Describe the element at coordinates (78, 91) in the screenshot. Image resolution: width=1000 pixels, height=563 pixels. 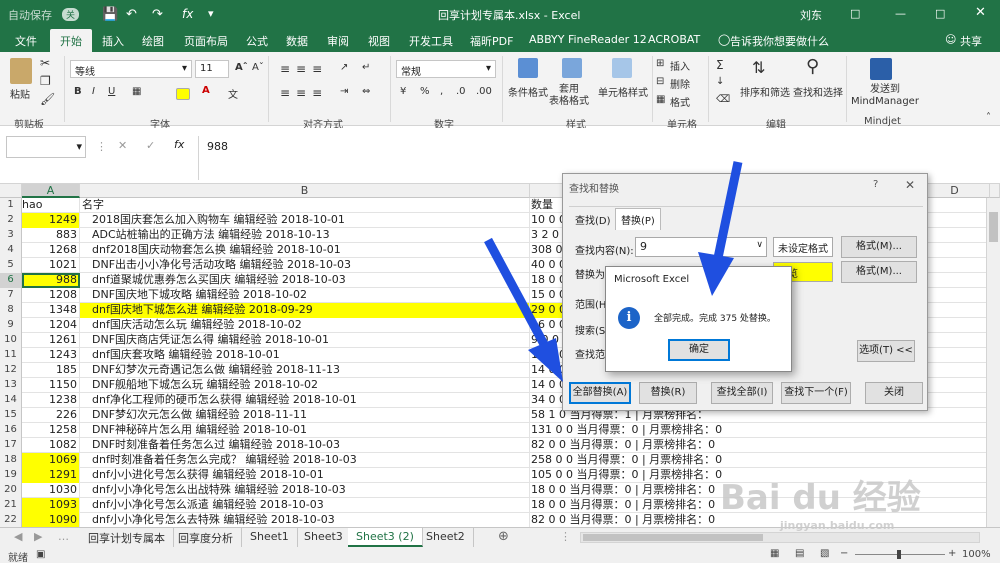
I see `bold-icon: B` at that location.